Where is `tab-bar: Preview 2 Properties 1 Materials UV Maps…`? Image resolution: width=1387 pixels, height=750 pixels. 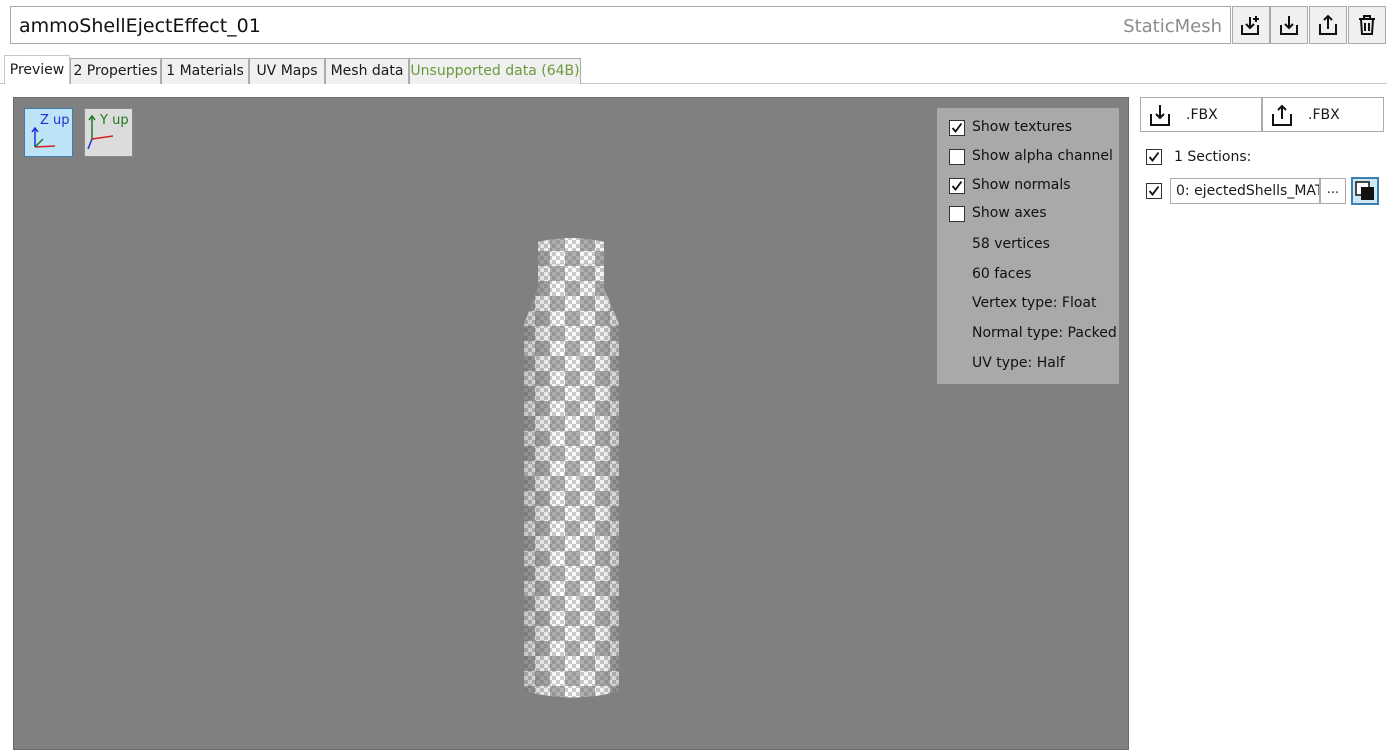
tab-bar: Preview 2 Properties 1 Materials UV Maps… is located at coordinates (693, 69).